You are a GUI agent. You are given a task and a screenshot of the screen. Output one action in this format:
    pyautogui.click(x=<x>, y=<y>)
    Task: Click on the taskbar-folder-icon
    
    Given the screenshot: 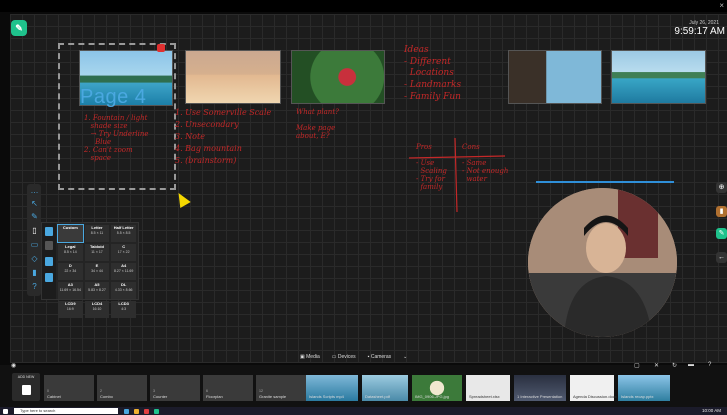 What is the action you would take?
    pyautogui.click(x=136, y=411)
    